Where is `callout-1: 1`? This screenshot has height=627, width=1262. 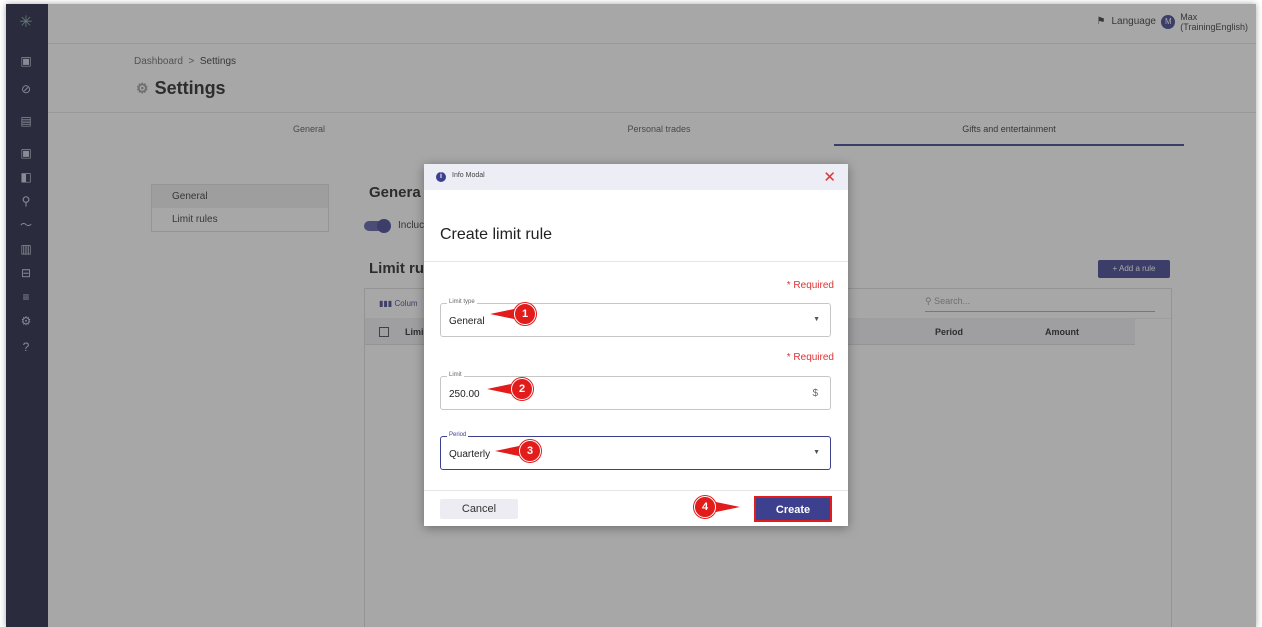
callout-1: 1 is located at coordinates (513, 314).